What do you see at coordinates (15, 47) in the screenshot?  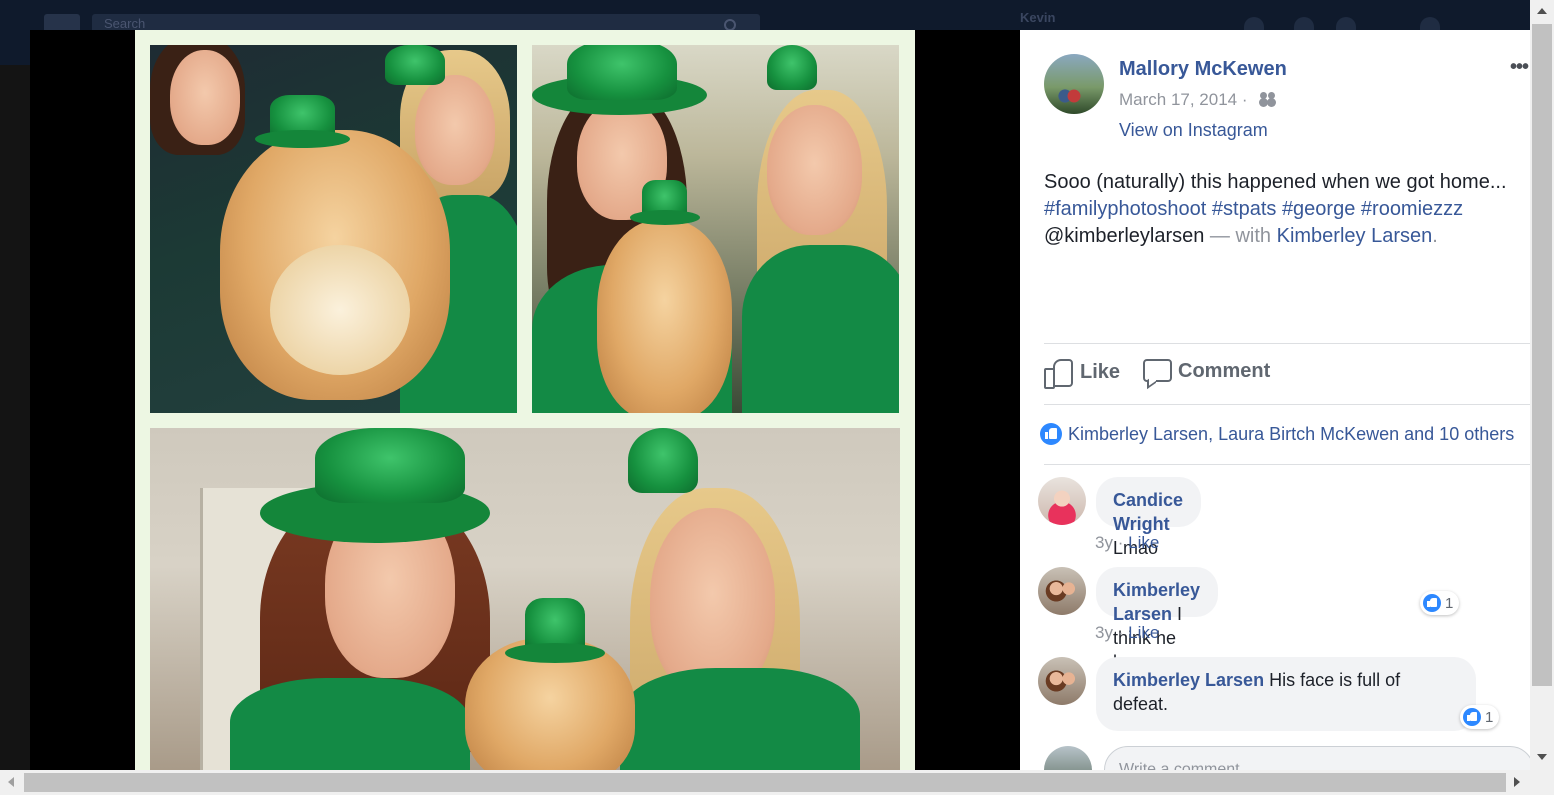 I see `background-strip` at bounding box center [15, 47].